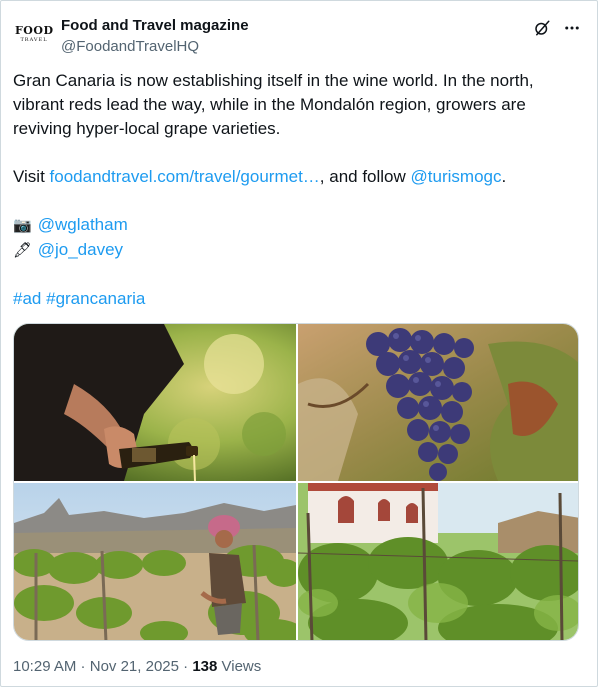  I want to click on hashtag-ad: #ad, so click(27, 298).